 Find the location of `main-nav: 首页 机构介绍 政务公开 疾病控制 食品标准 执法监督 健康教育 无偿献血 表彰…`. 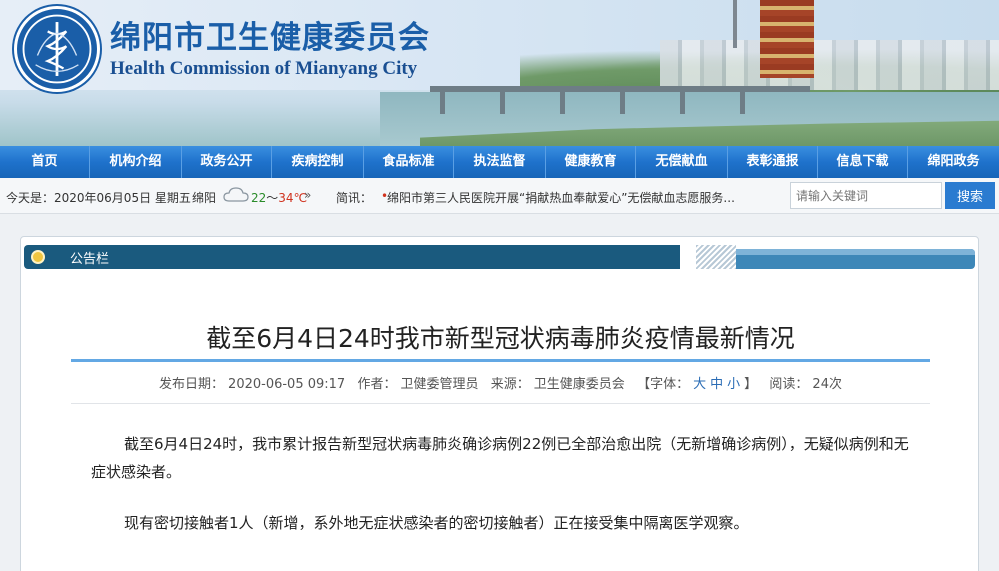

main-nav: 首页 机构介绍 政务公开 疾病控制 食品标准 执法监督 健康教育 无偿献血 表彰… is located at coordinates (499, 162).